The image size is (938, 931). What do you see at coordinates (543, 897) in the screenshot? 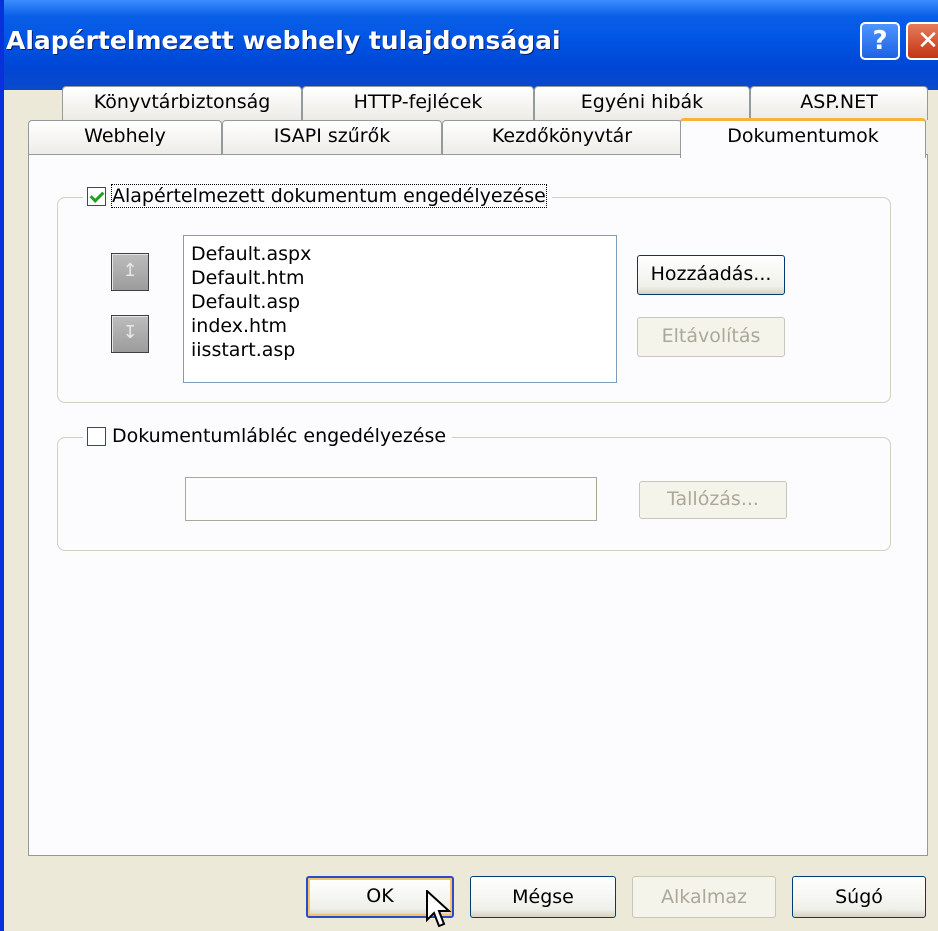
I see `cancel-button: Mégse` at bounding box center [543, 897].